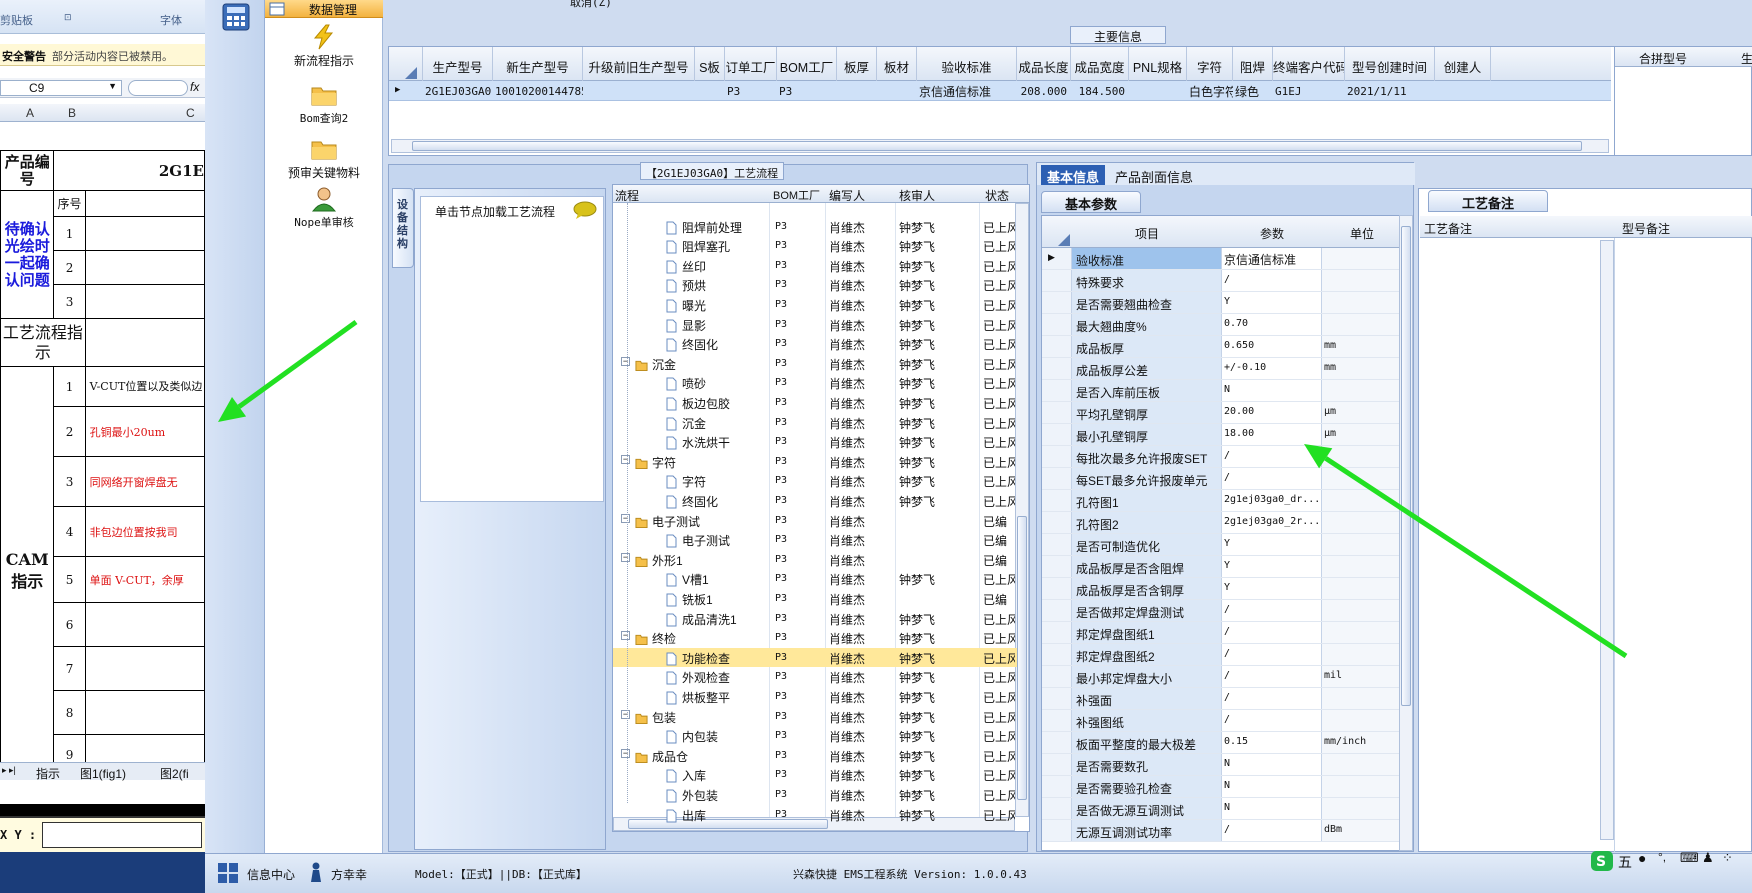 Image resolution: width=1752 pixels, height=893 pixels. What do you see at coordinates (228, 873) in the screenshot?
I see `grid-apps-icon` at bounding box center [228, 873].